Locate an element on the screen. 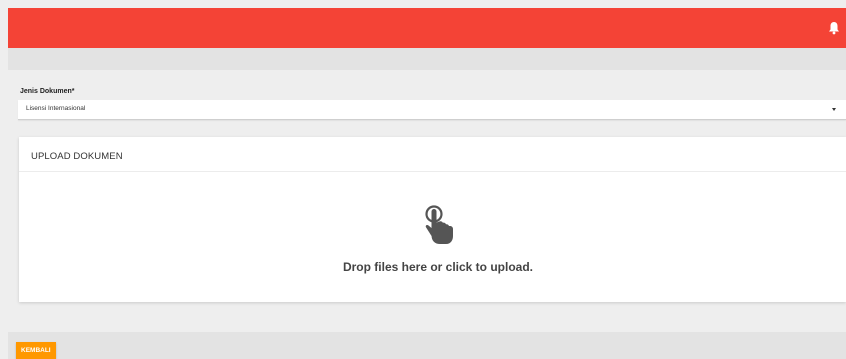 The image size is (846, 359). upload-instructions: Drop files here or click to upload. is located at coordinates (438, 267).